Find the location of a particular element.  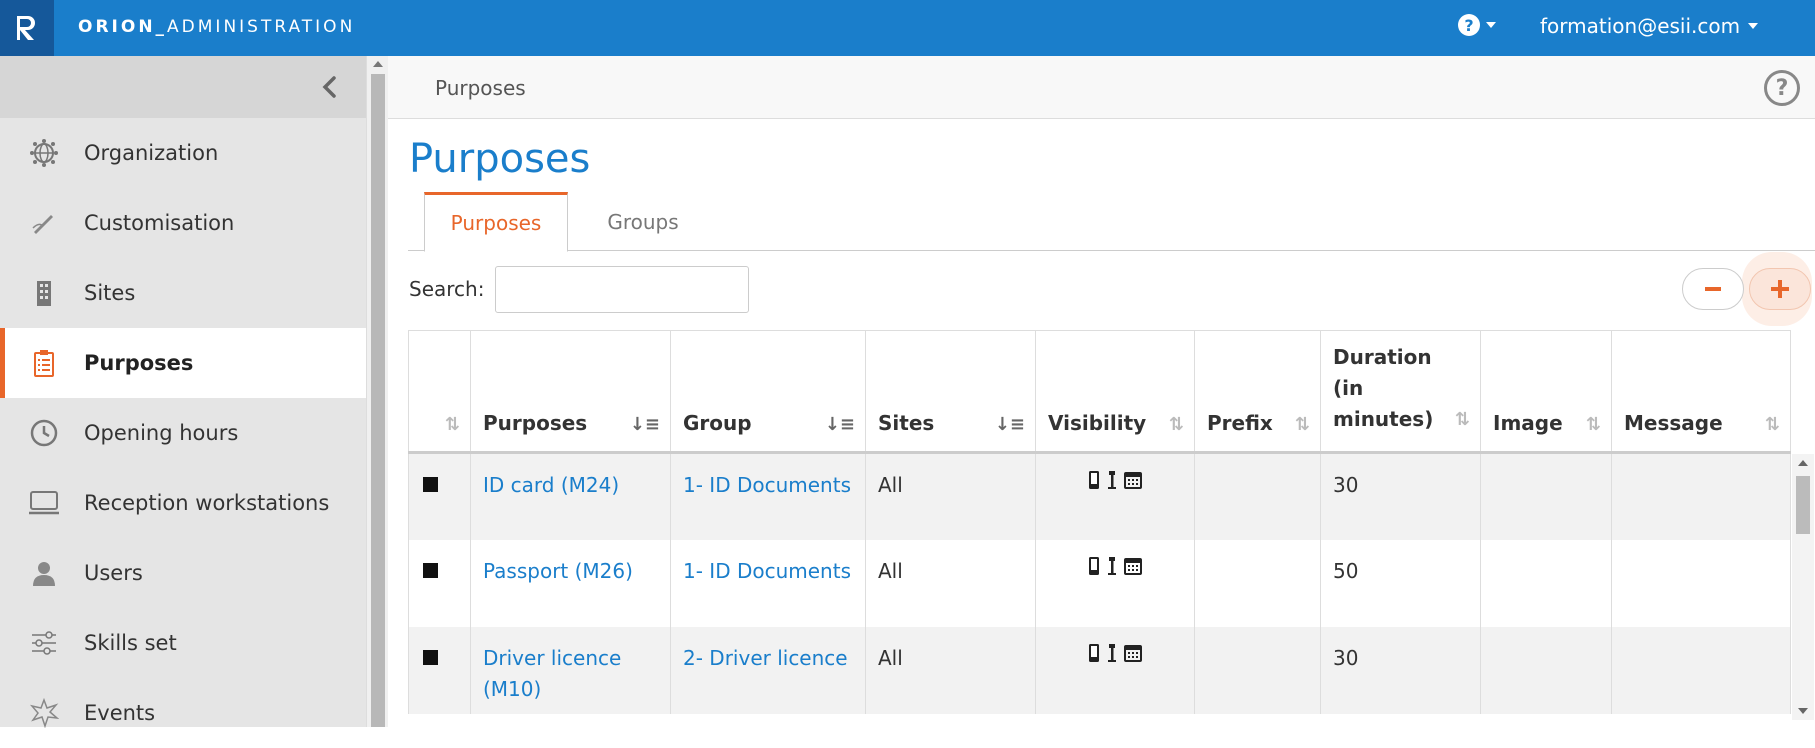

sidebar-item-events: Events is located at coordinates (183, 713).